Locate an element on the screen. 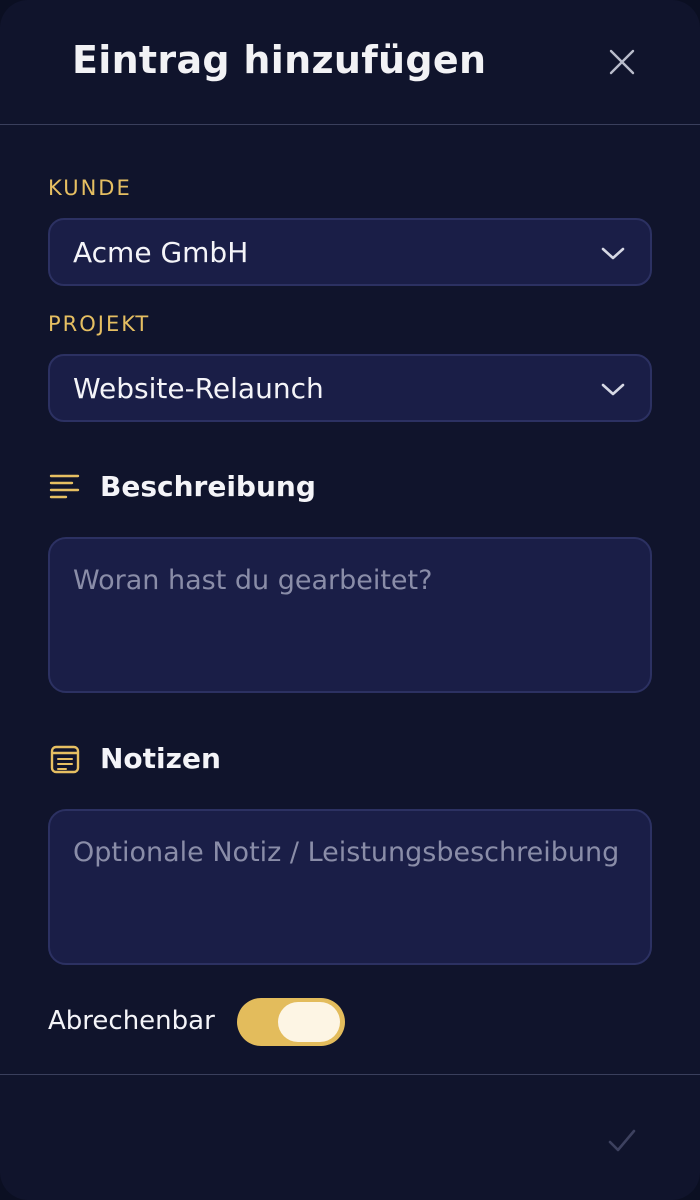  billable-toggle is located at coordinates (291, 1022).